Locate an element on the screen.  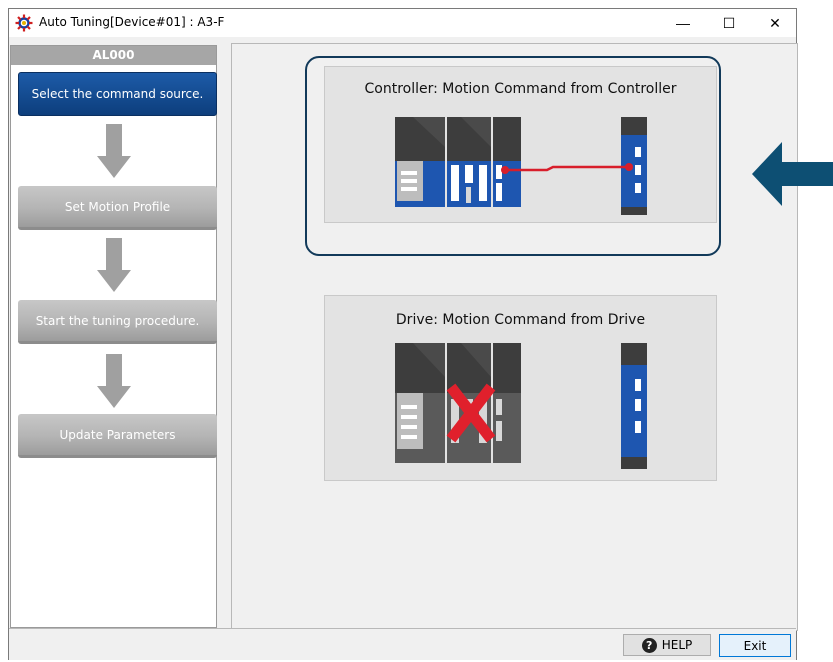
help-label: HELP is located at coordinates (677, 645).